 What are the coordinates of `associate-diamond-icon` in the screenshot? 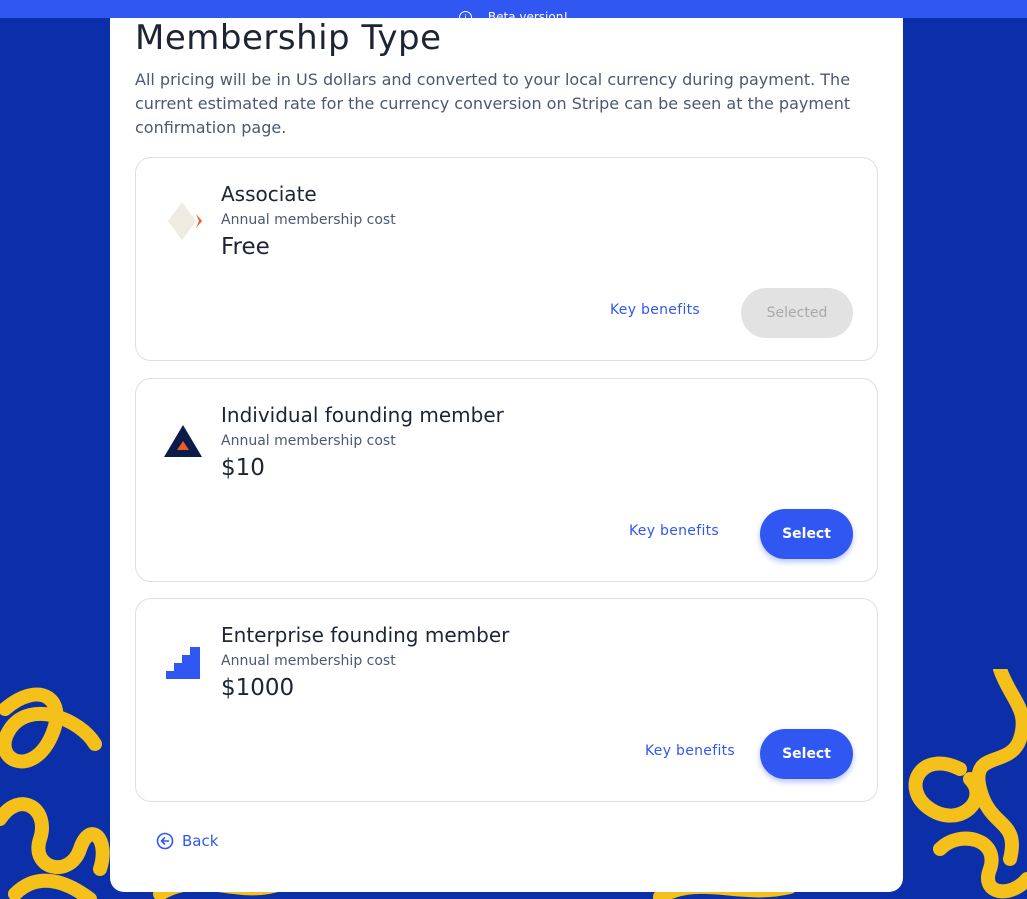 It's located at (185, 221).